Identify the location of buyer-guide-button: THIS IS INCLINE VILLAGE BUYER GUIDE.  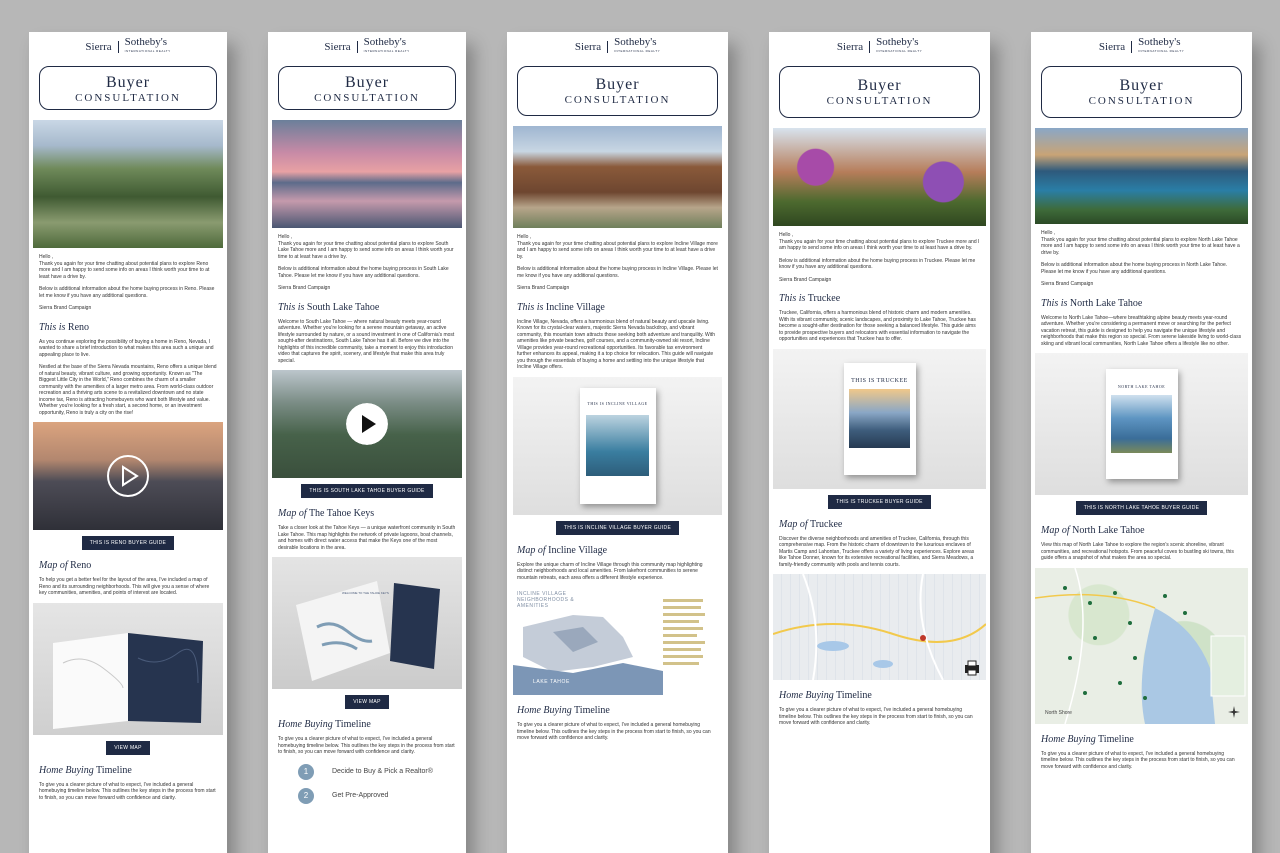
(617, 527).